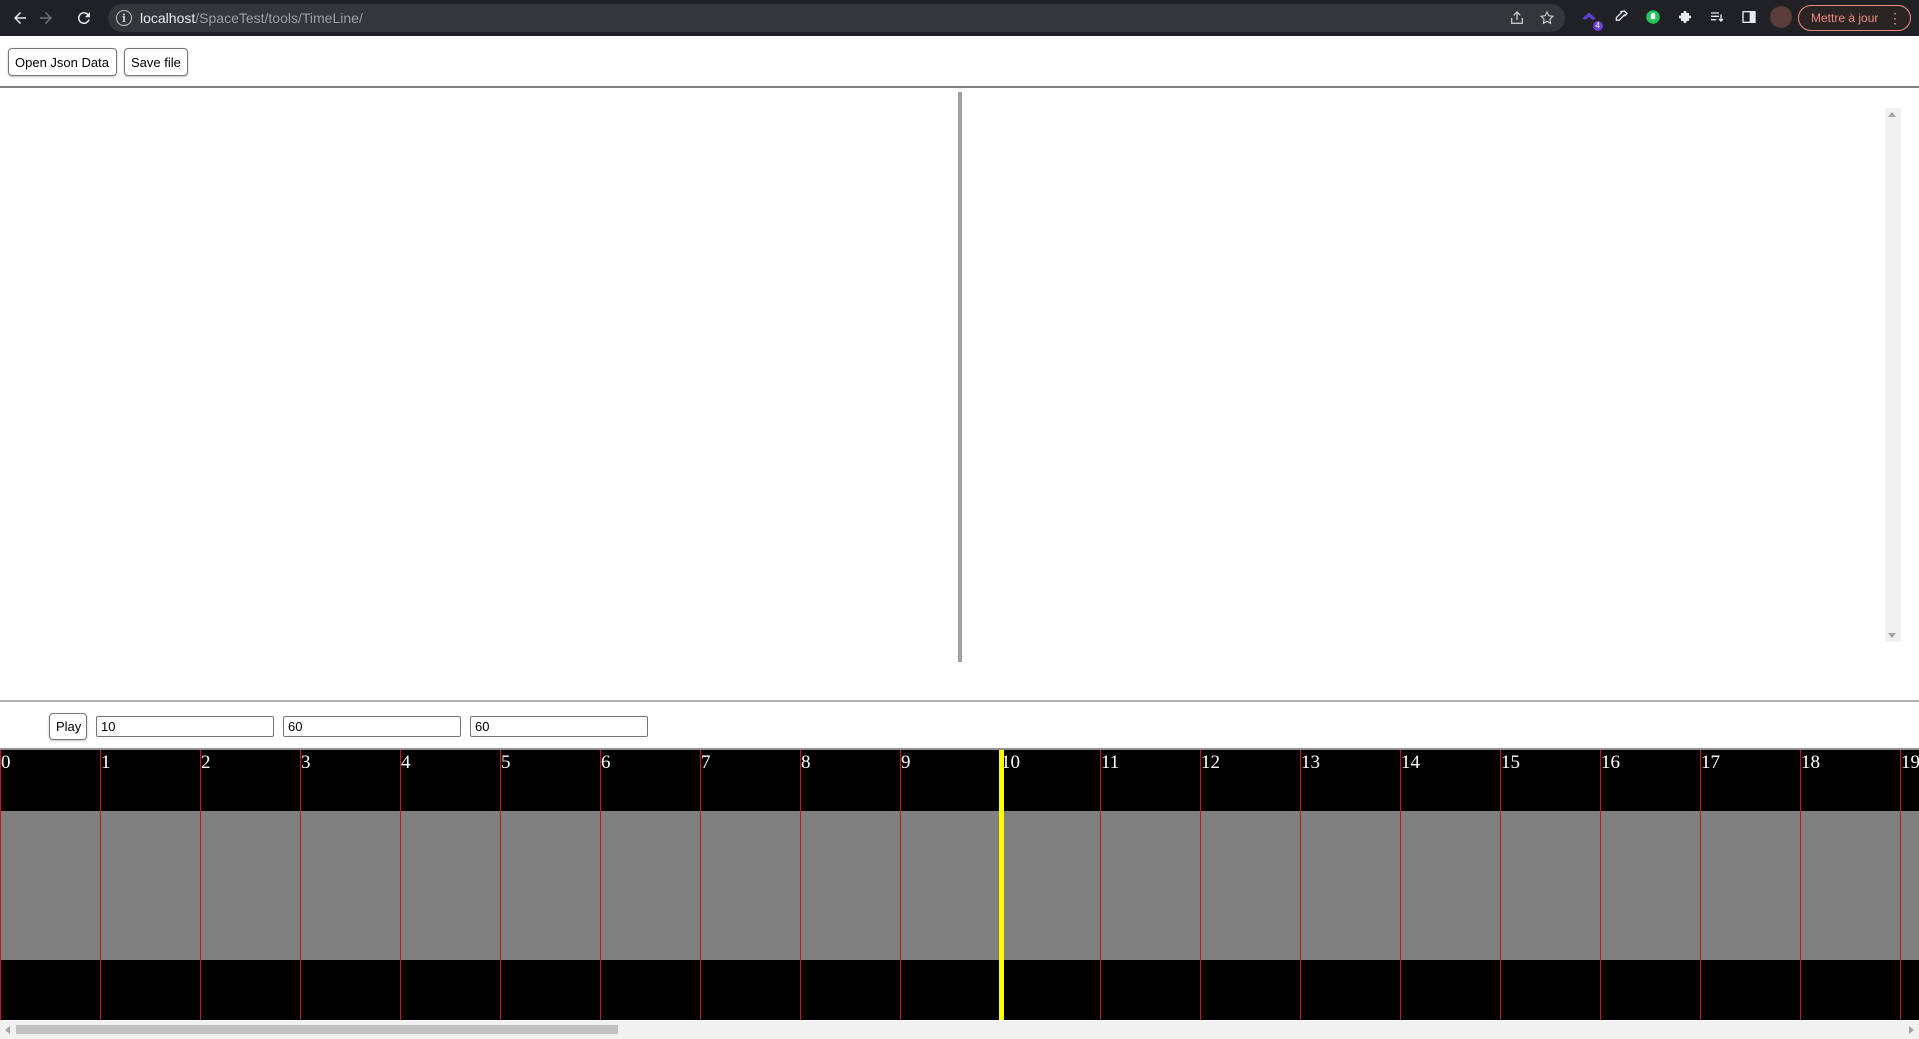 The width and height of the screenshot is (1919, 1039). Describe the element at coordinates (68, 726) in the screenshot. I see `play-button: Play` at that location.